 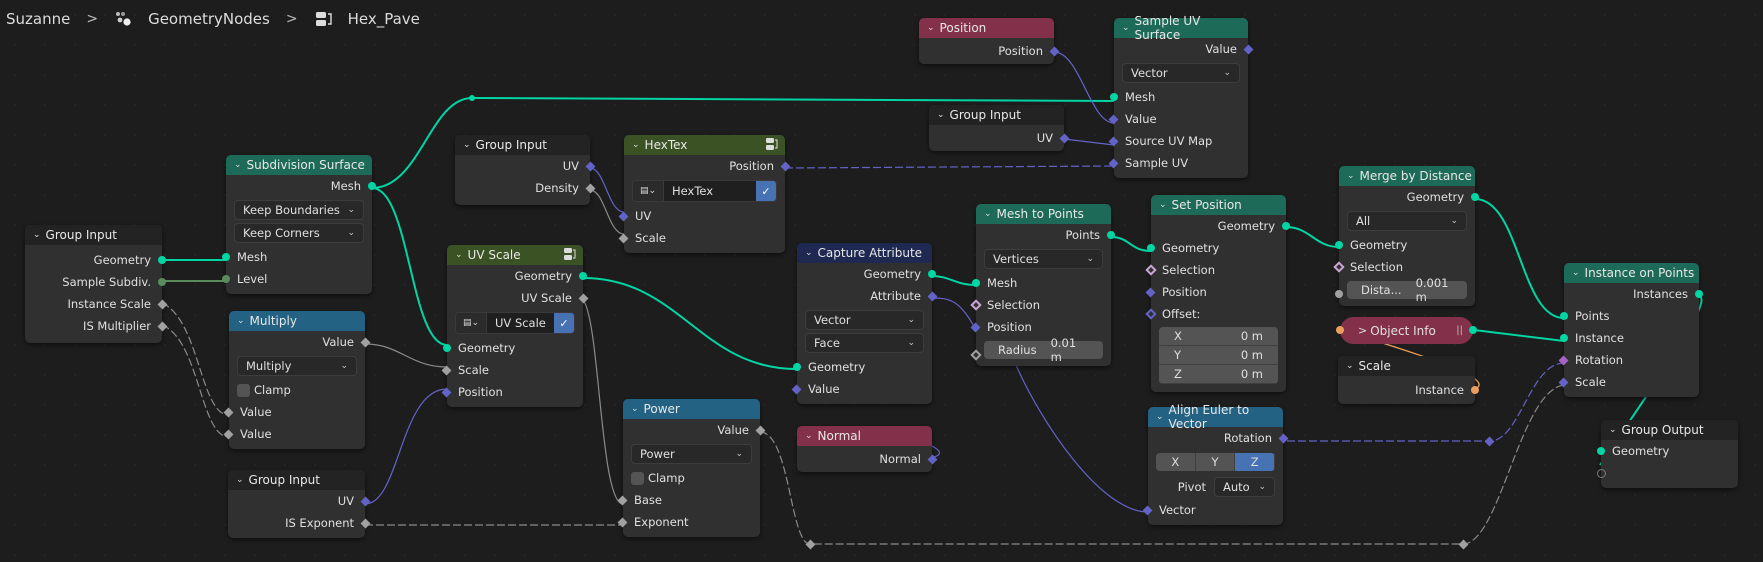 I want to click on node-object-info: > Object Info ||, so click(x=1406, y=330).